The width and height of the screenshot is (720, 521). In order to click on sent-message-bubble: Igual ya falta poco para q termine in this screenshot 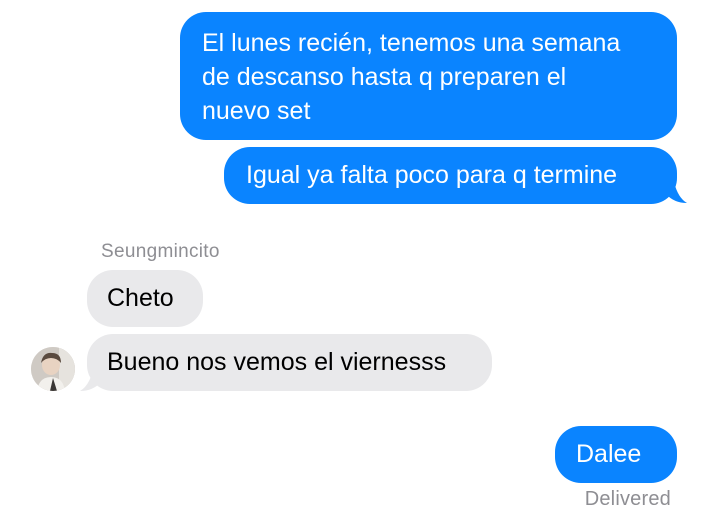, I will do `click(450, 175)`.